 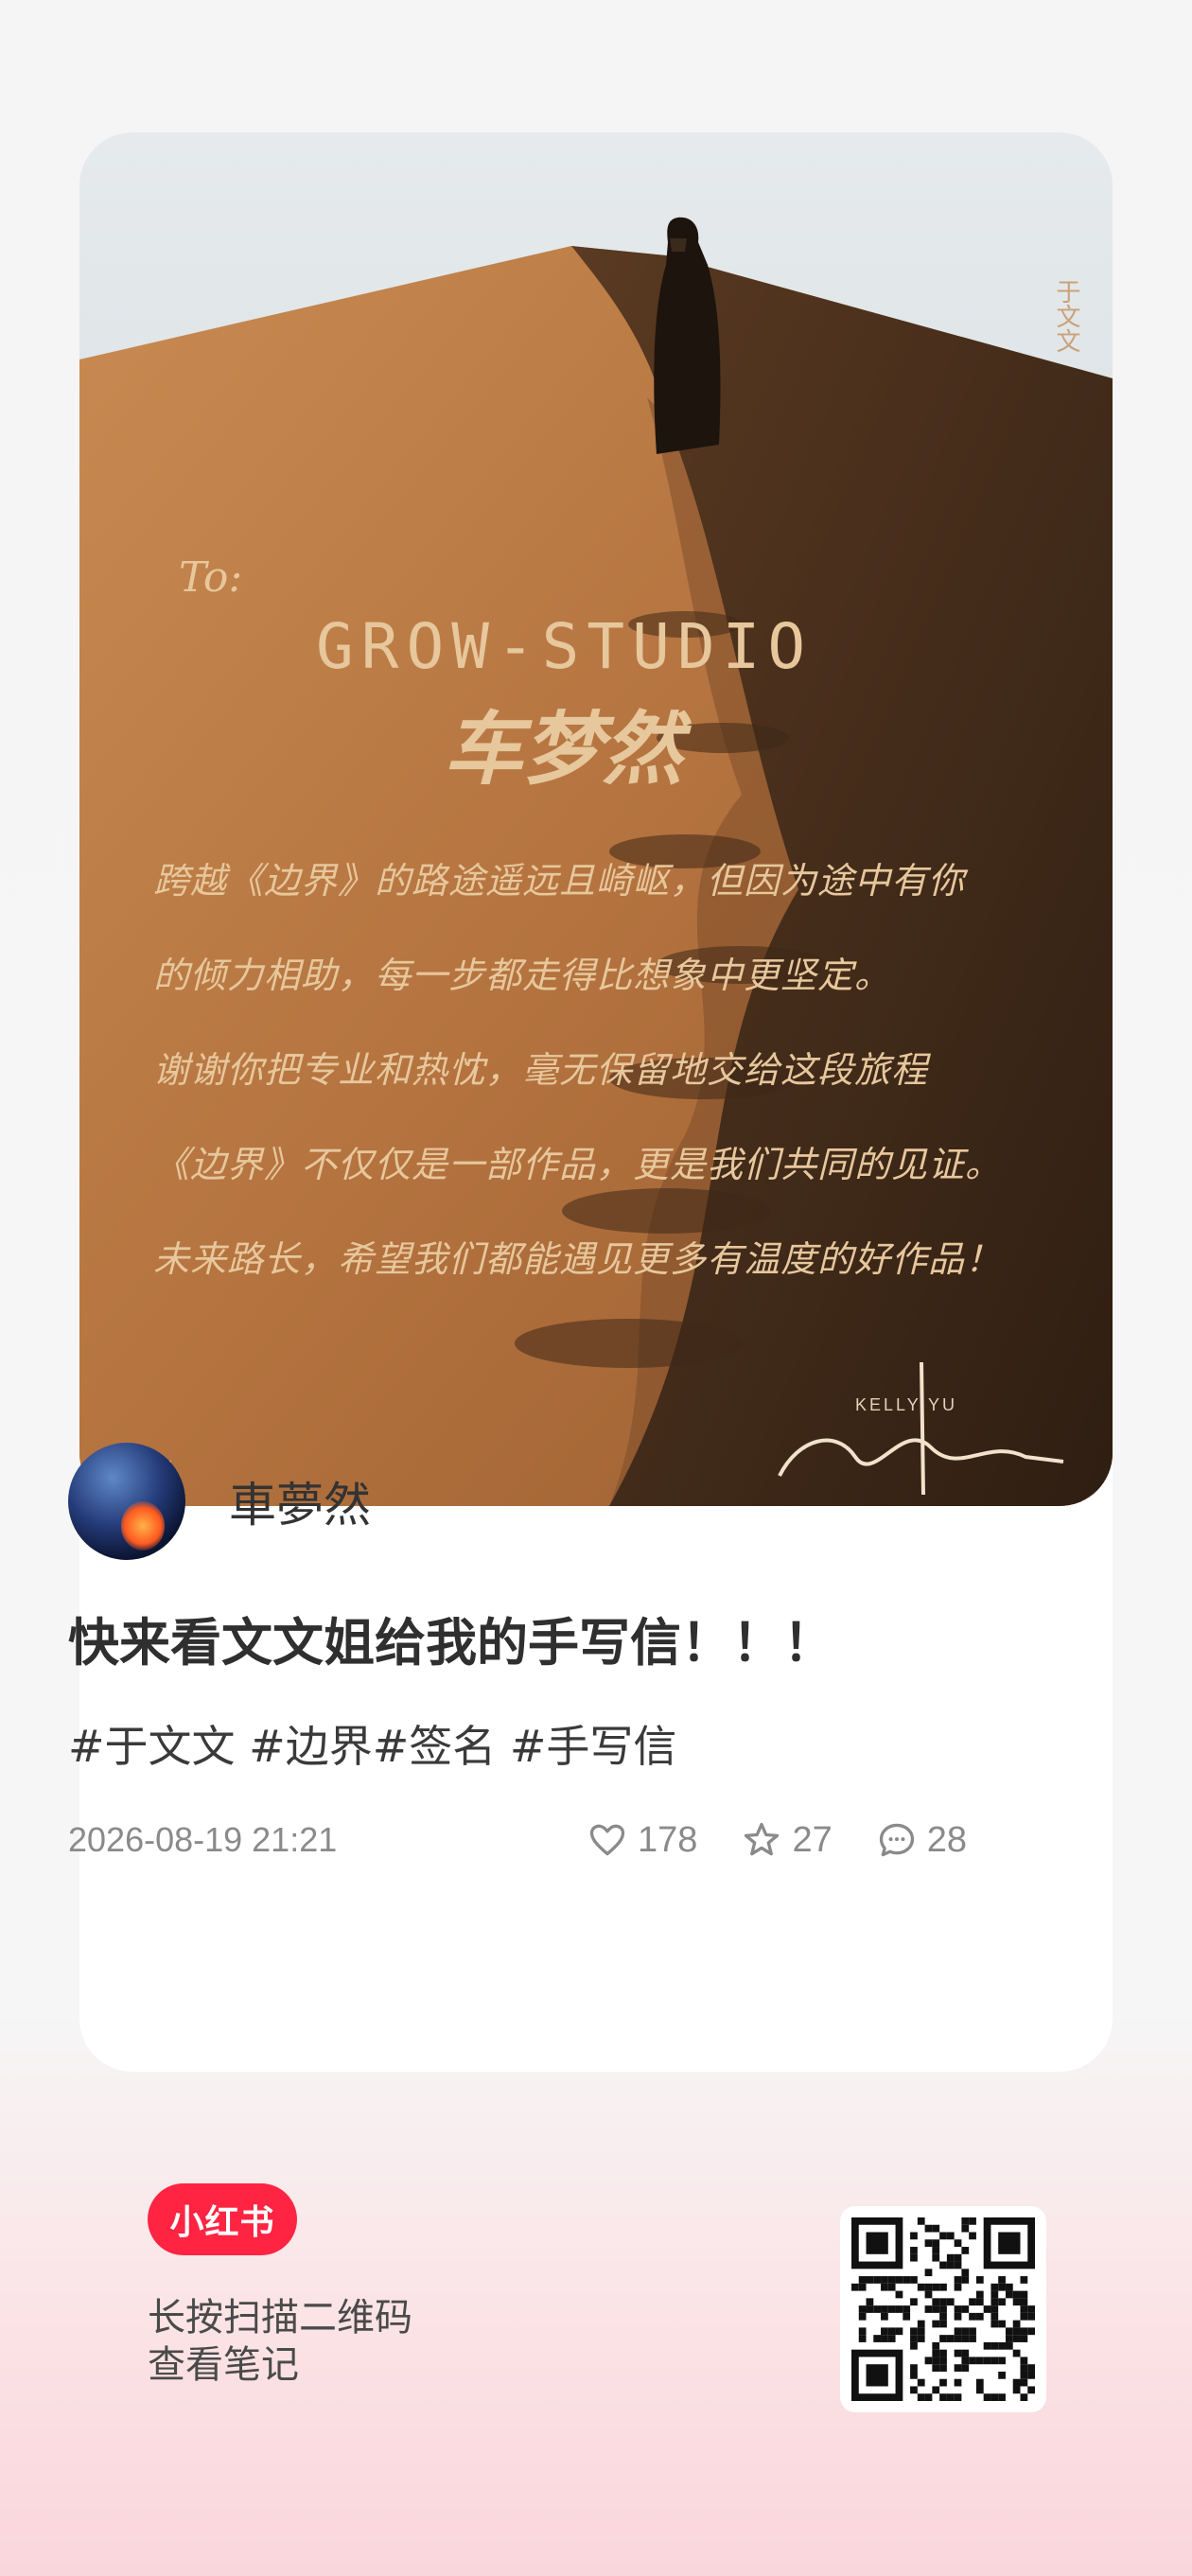 I want to click on comment-count: 28, so click(x=946, y=1840).